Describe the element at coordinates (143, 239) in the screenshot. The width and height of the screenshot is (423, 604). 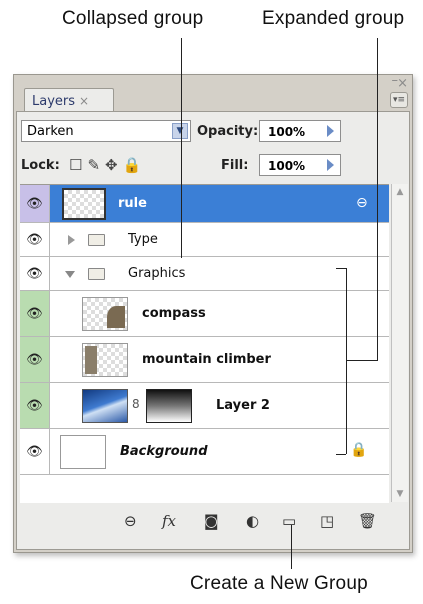
I see `layer-name: Type` at that location.